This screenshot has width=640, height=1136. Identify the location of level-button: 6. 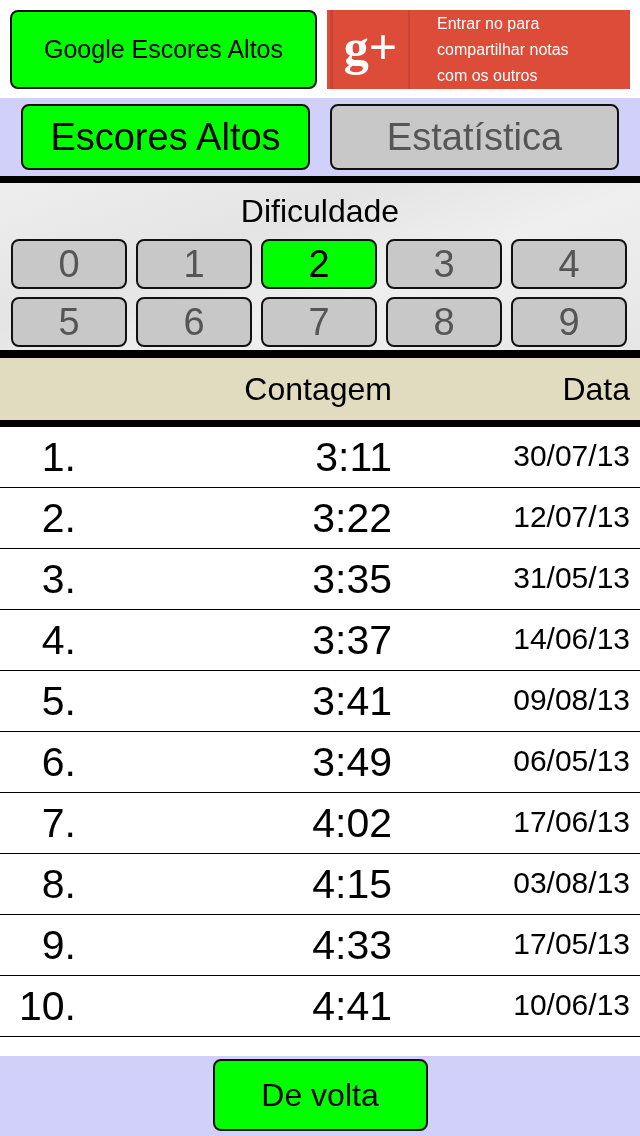
(194, 322).